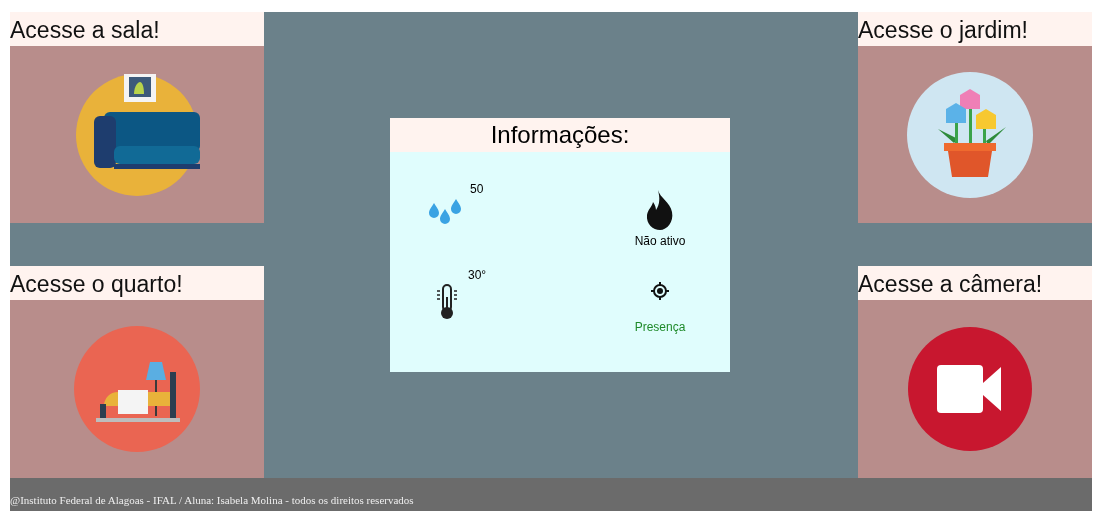  I want to click on humidity-value: 50, so click(477, 189).